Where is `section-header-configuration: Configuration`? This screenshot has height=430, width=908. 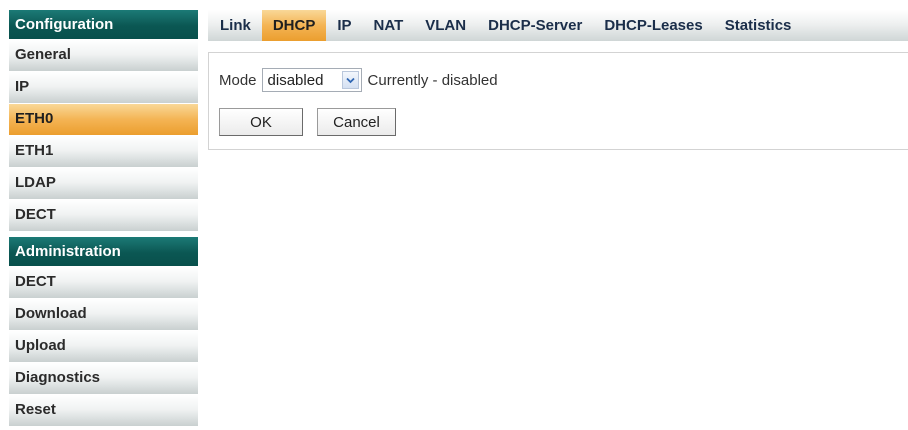 section-header-configuration: Configuration is located at coordinates (103, 25).